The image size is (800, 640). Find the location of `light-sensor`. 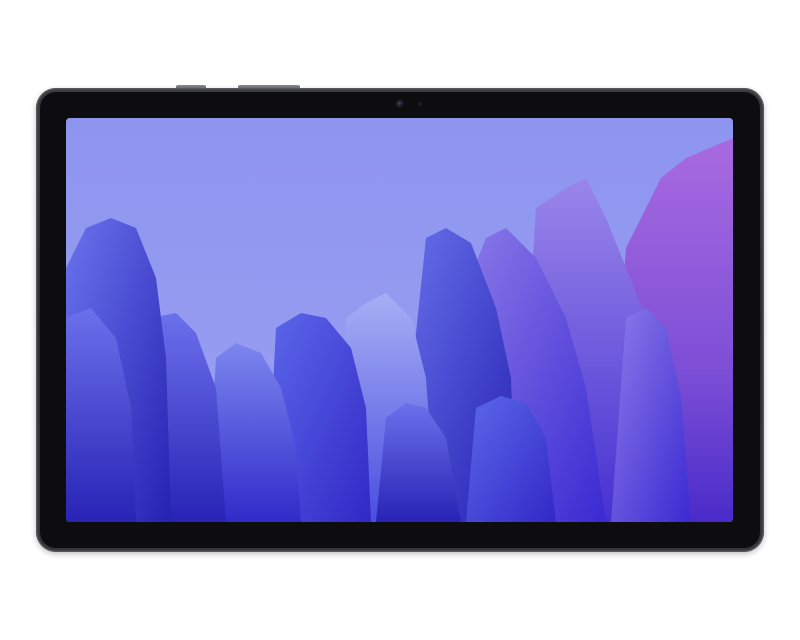

light-sensor is located at coordinates (420, 104).